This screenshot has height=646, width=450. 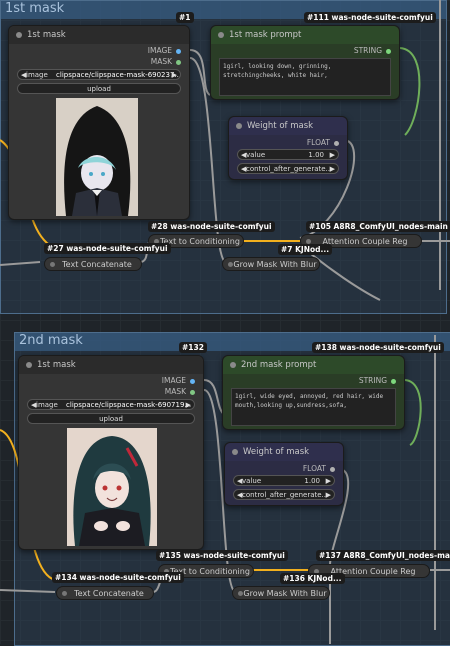 I want to click on output-label: IMAGE, so click(x=159, y=50).